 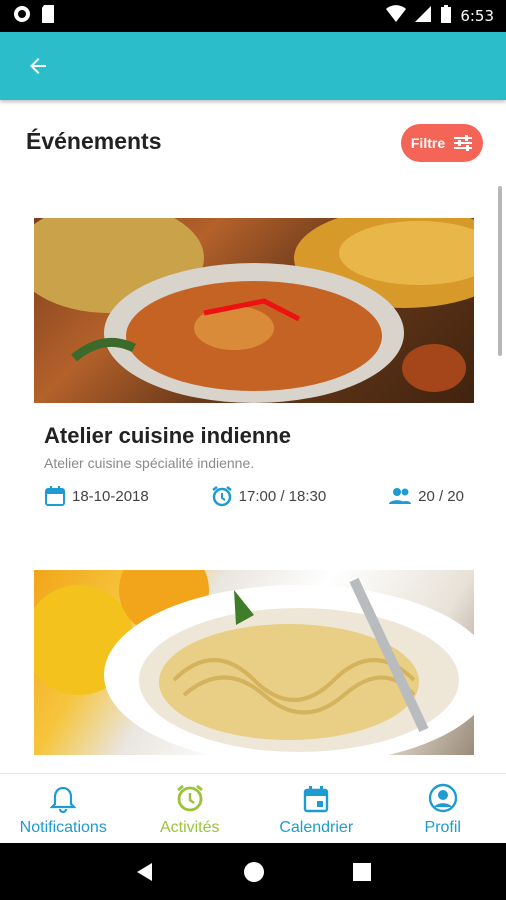 I want to click on filter-button: Filtre, so click(x=442, y=143).